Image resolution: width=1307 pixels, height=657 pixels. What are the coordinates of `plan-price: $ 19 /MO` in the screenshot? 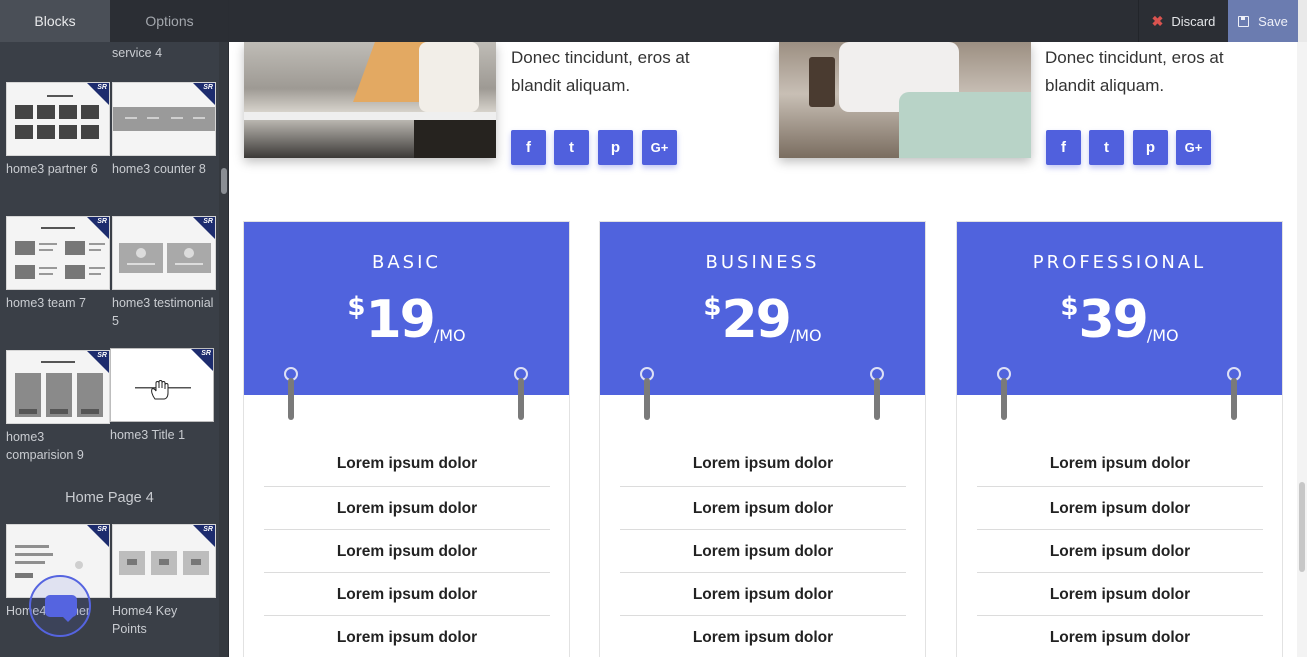 It's located at (406, 320).